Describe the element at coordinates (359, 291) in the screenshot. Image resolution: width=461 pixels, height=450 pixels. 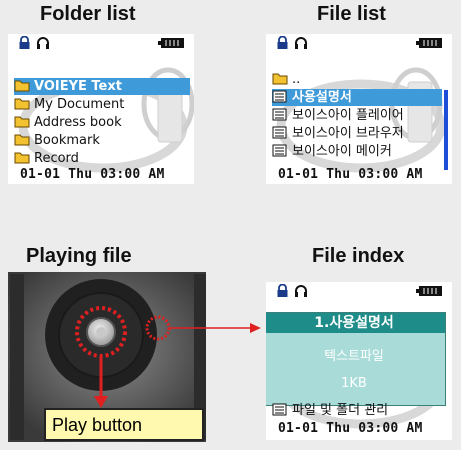
I see `status-bar` at that location.